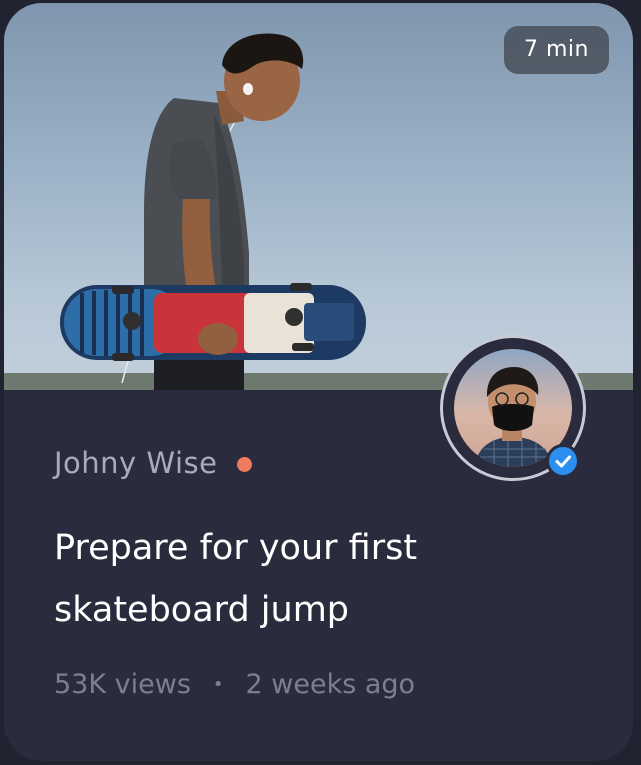  What do you see at coordinates (513, 408) in the screenshot?
I see `author-avatar-ring` at bounding box center [513, 408].